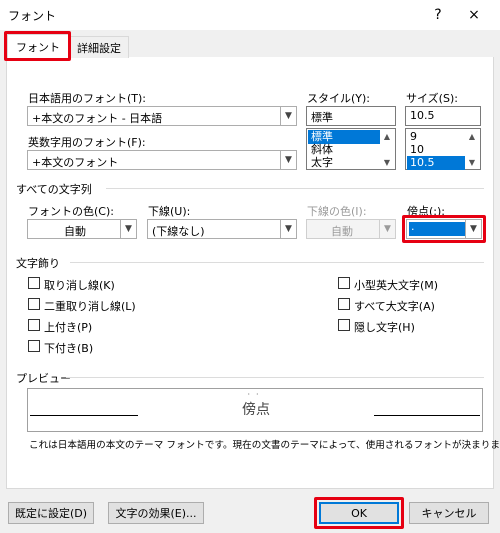 This screenshot has width=500, height=533. I want to click on en-font-label: 英数字用のフォント(F):, so click(87, 142).